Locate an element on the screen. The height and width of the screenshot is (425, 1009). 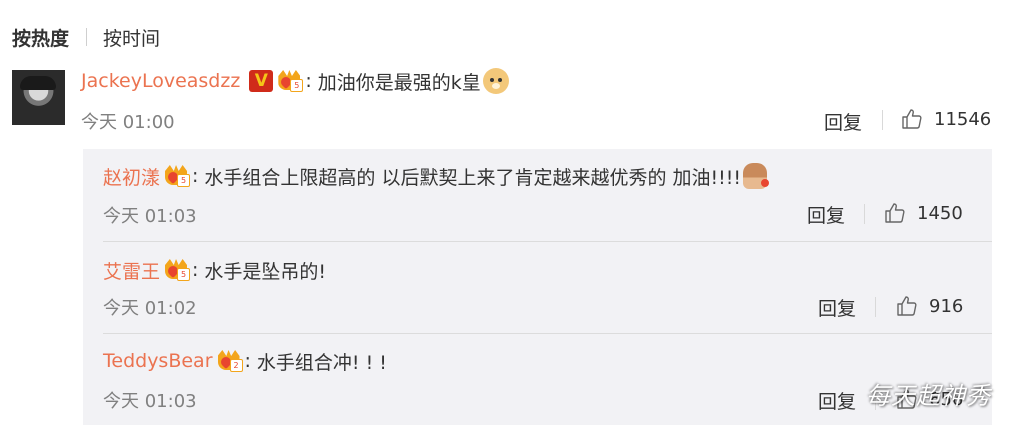
dog-emoji-icon is located at coordinates (495, 81).